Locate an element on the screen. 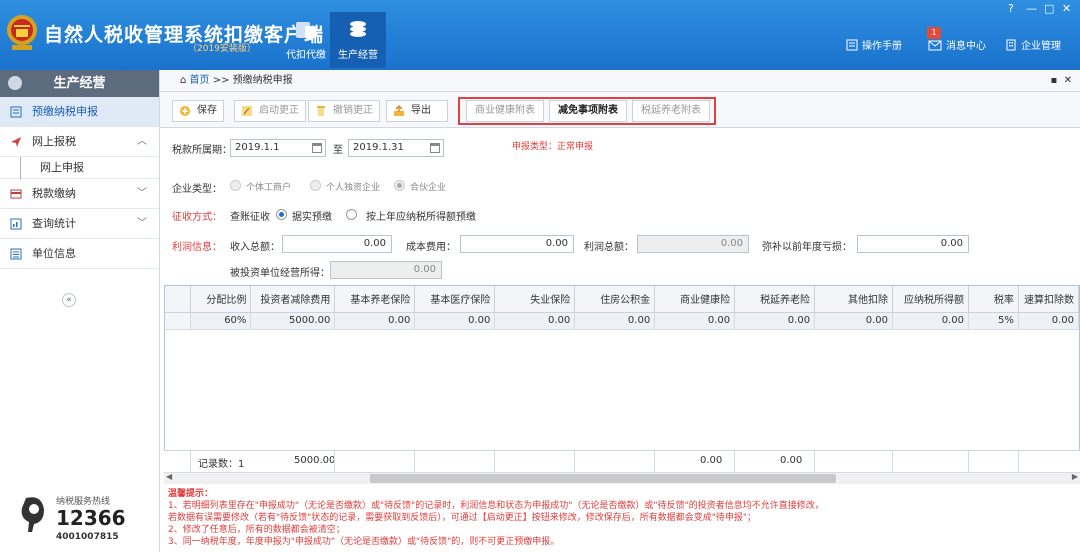 The height and width of the screenshot is (552, 1080). sidebar-header: 生产经营 is located at coordinates (79, 83).